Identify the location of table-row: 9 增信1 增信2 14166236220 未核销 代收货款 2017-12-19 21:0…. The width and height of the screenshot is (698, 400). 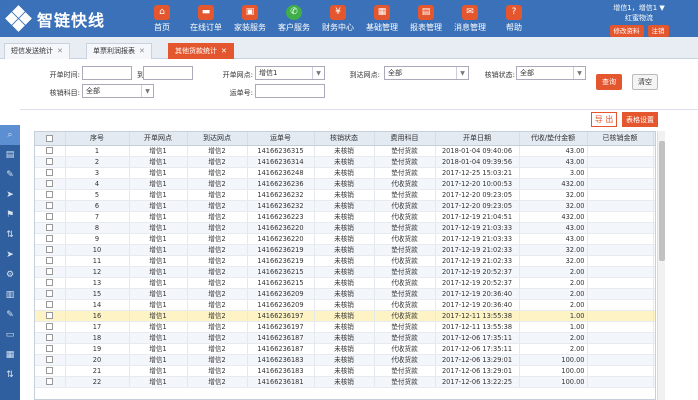
(345, 239).